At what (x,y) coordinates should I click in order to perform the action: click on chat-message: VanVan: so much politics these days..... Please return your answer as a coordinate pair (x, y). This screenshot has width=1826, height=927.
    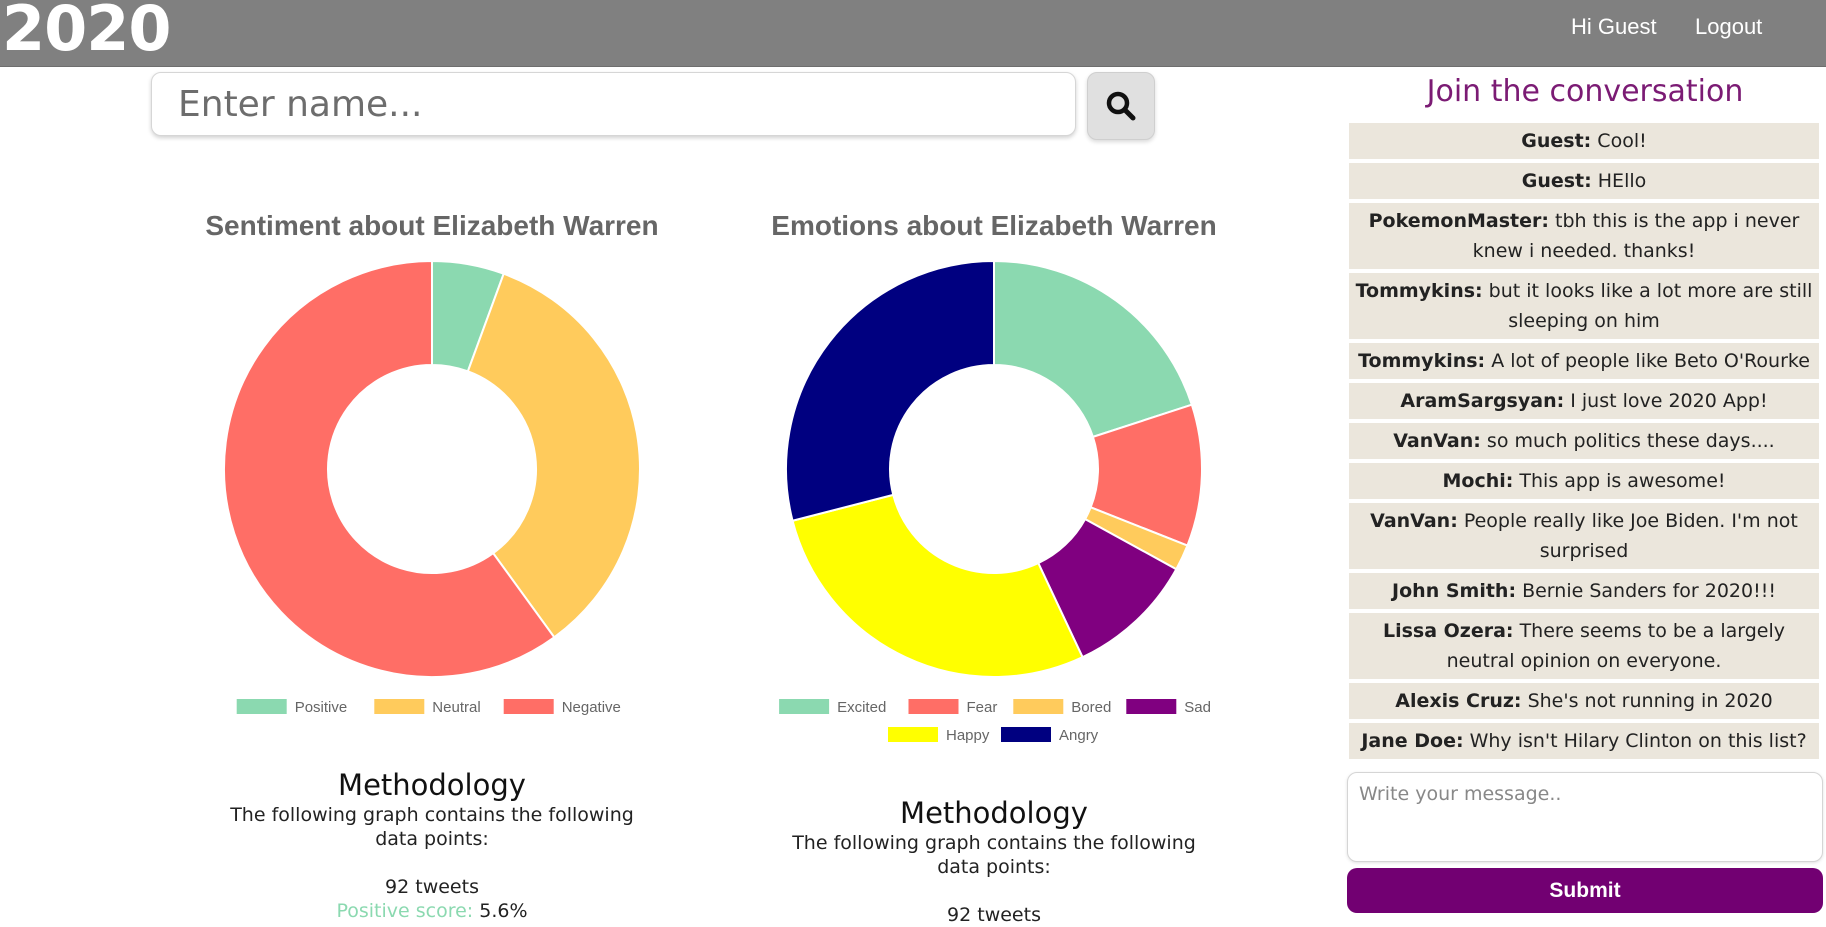
    Looking at the image, I should click on (1584, 441).